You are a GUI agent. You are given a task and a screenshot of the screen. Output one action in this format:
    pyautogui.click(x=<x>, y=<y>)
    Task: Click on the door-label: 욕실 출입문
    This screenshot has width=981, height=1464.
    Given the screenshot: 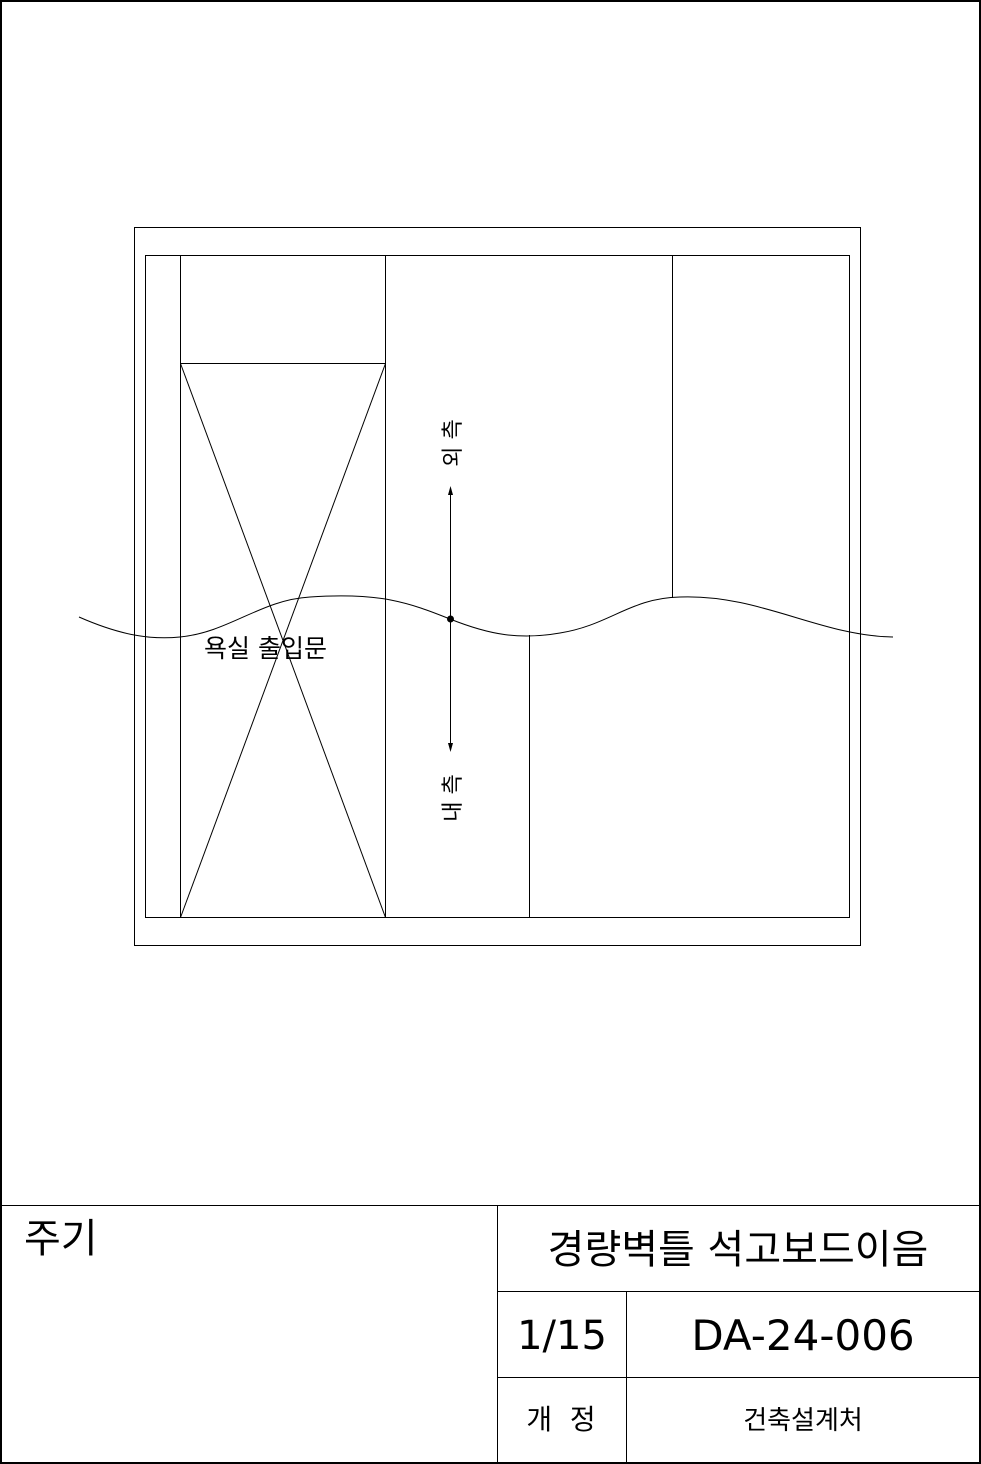 What is the action you would take?
    pyautogui.click(x=265, y=648)
    